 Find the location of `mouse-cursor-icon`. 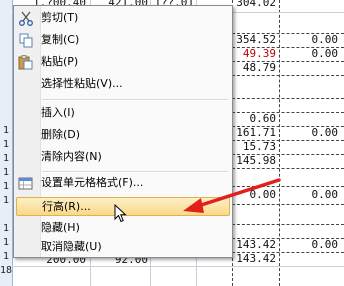

mouse-cursor-icon is located at coordinates (120, 213).